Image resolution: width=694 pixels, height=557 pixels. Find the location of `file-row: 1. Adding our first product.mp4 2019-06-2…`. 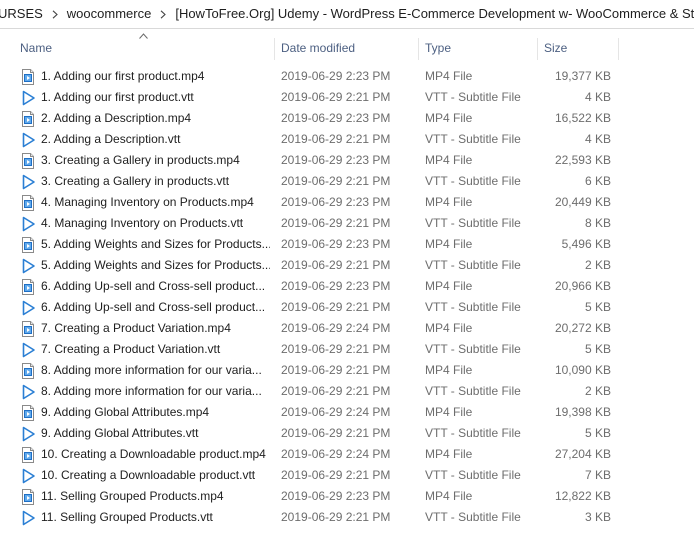

file-row: 1. Adding our first product.mp4 2019-06-2… is located at coordinates (347, 76).